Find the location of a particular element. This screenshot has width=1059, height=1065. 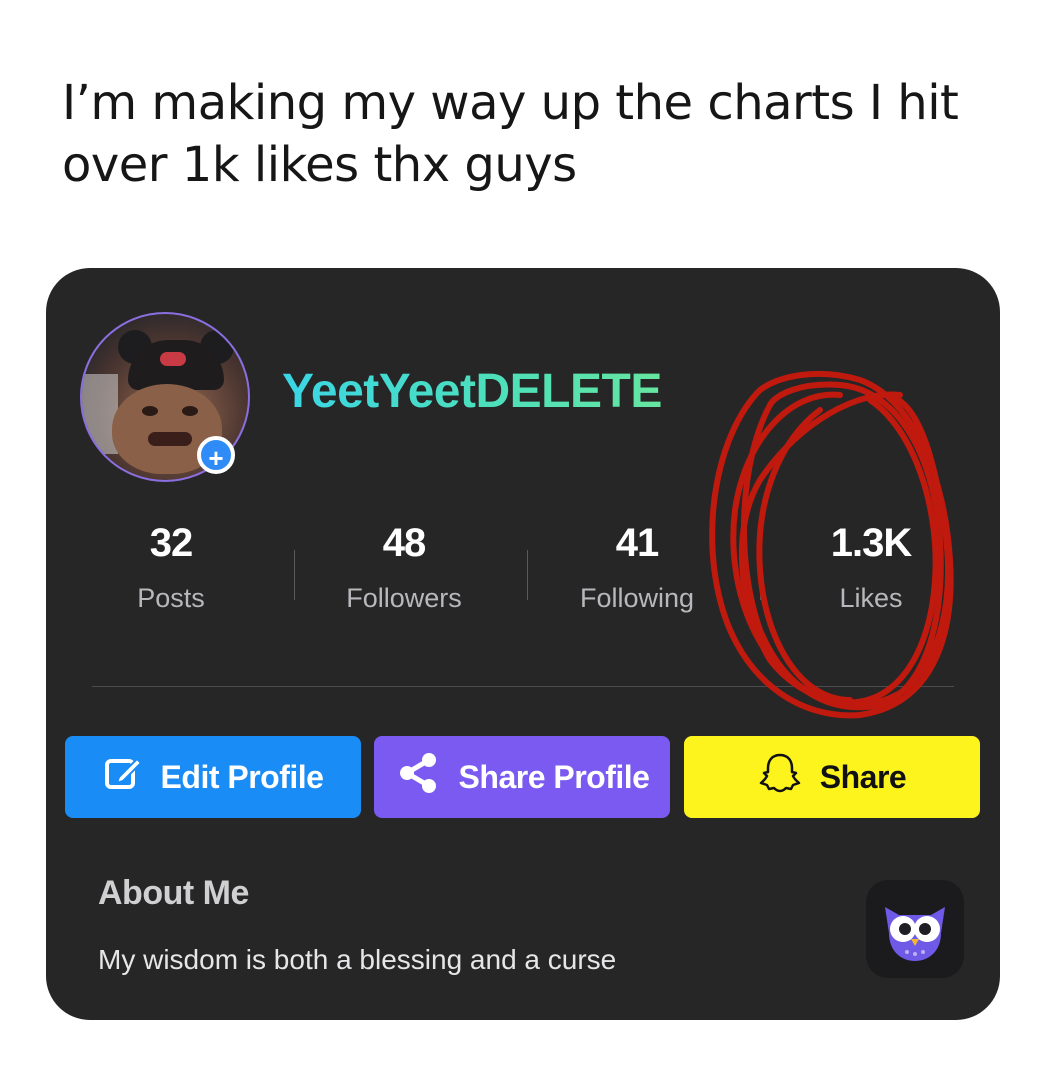

stat-posts: 32 Posts is located at coordinates (171, 563).